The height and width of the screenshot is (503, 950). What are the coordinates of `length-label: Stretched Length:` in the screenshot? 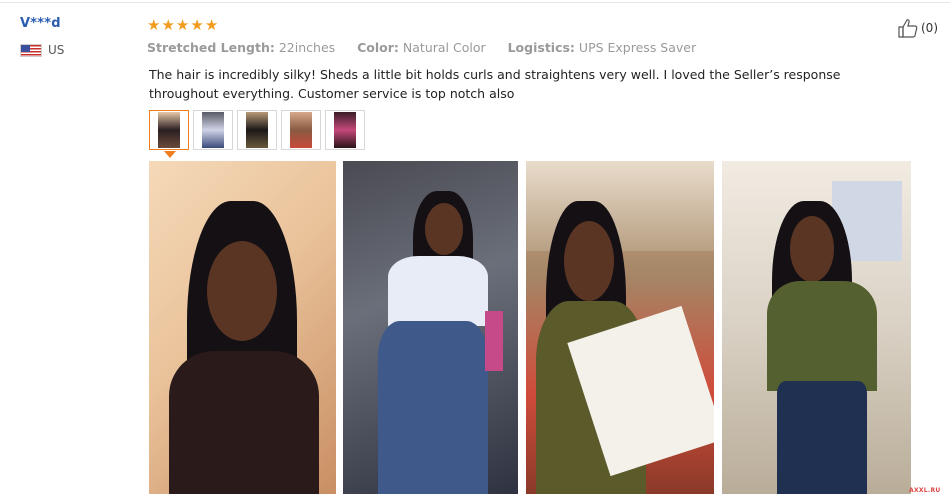 It's located at (211, 47).